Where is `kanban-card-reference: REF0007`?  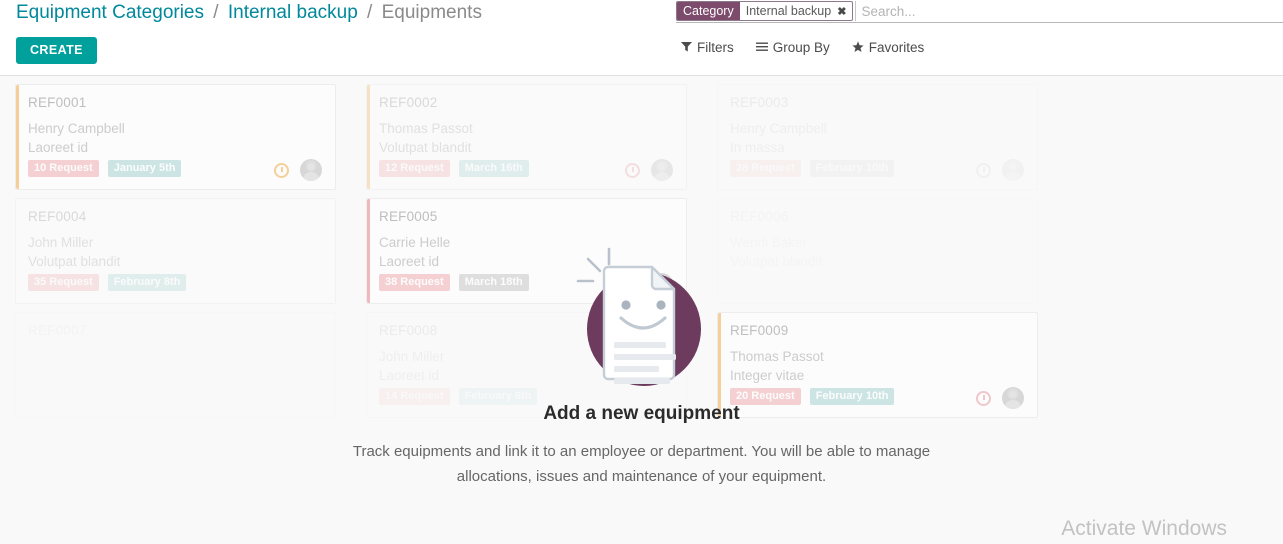 kanban-card-reference: REF0007 is located at coordinates (57, 330).